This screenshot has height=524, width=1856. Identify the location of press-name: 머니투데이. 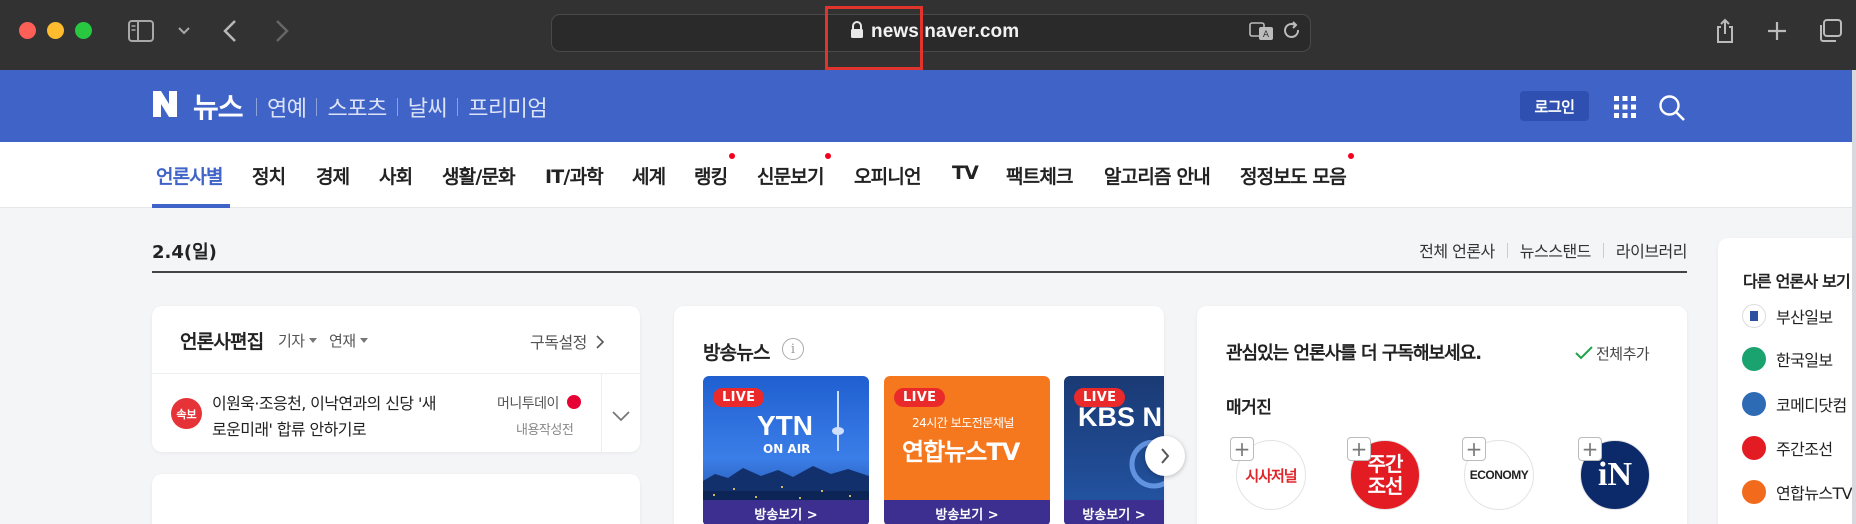
(528, 403).